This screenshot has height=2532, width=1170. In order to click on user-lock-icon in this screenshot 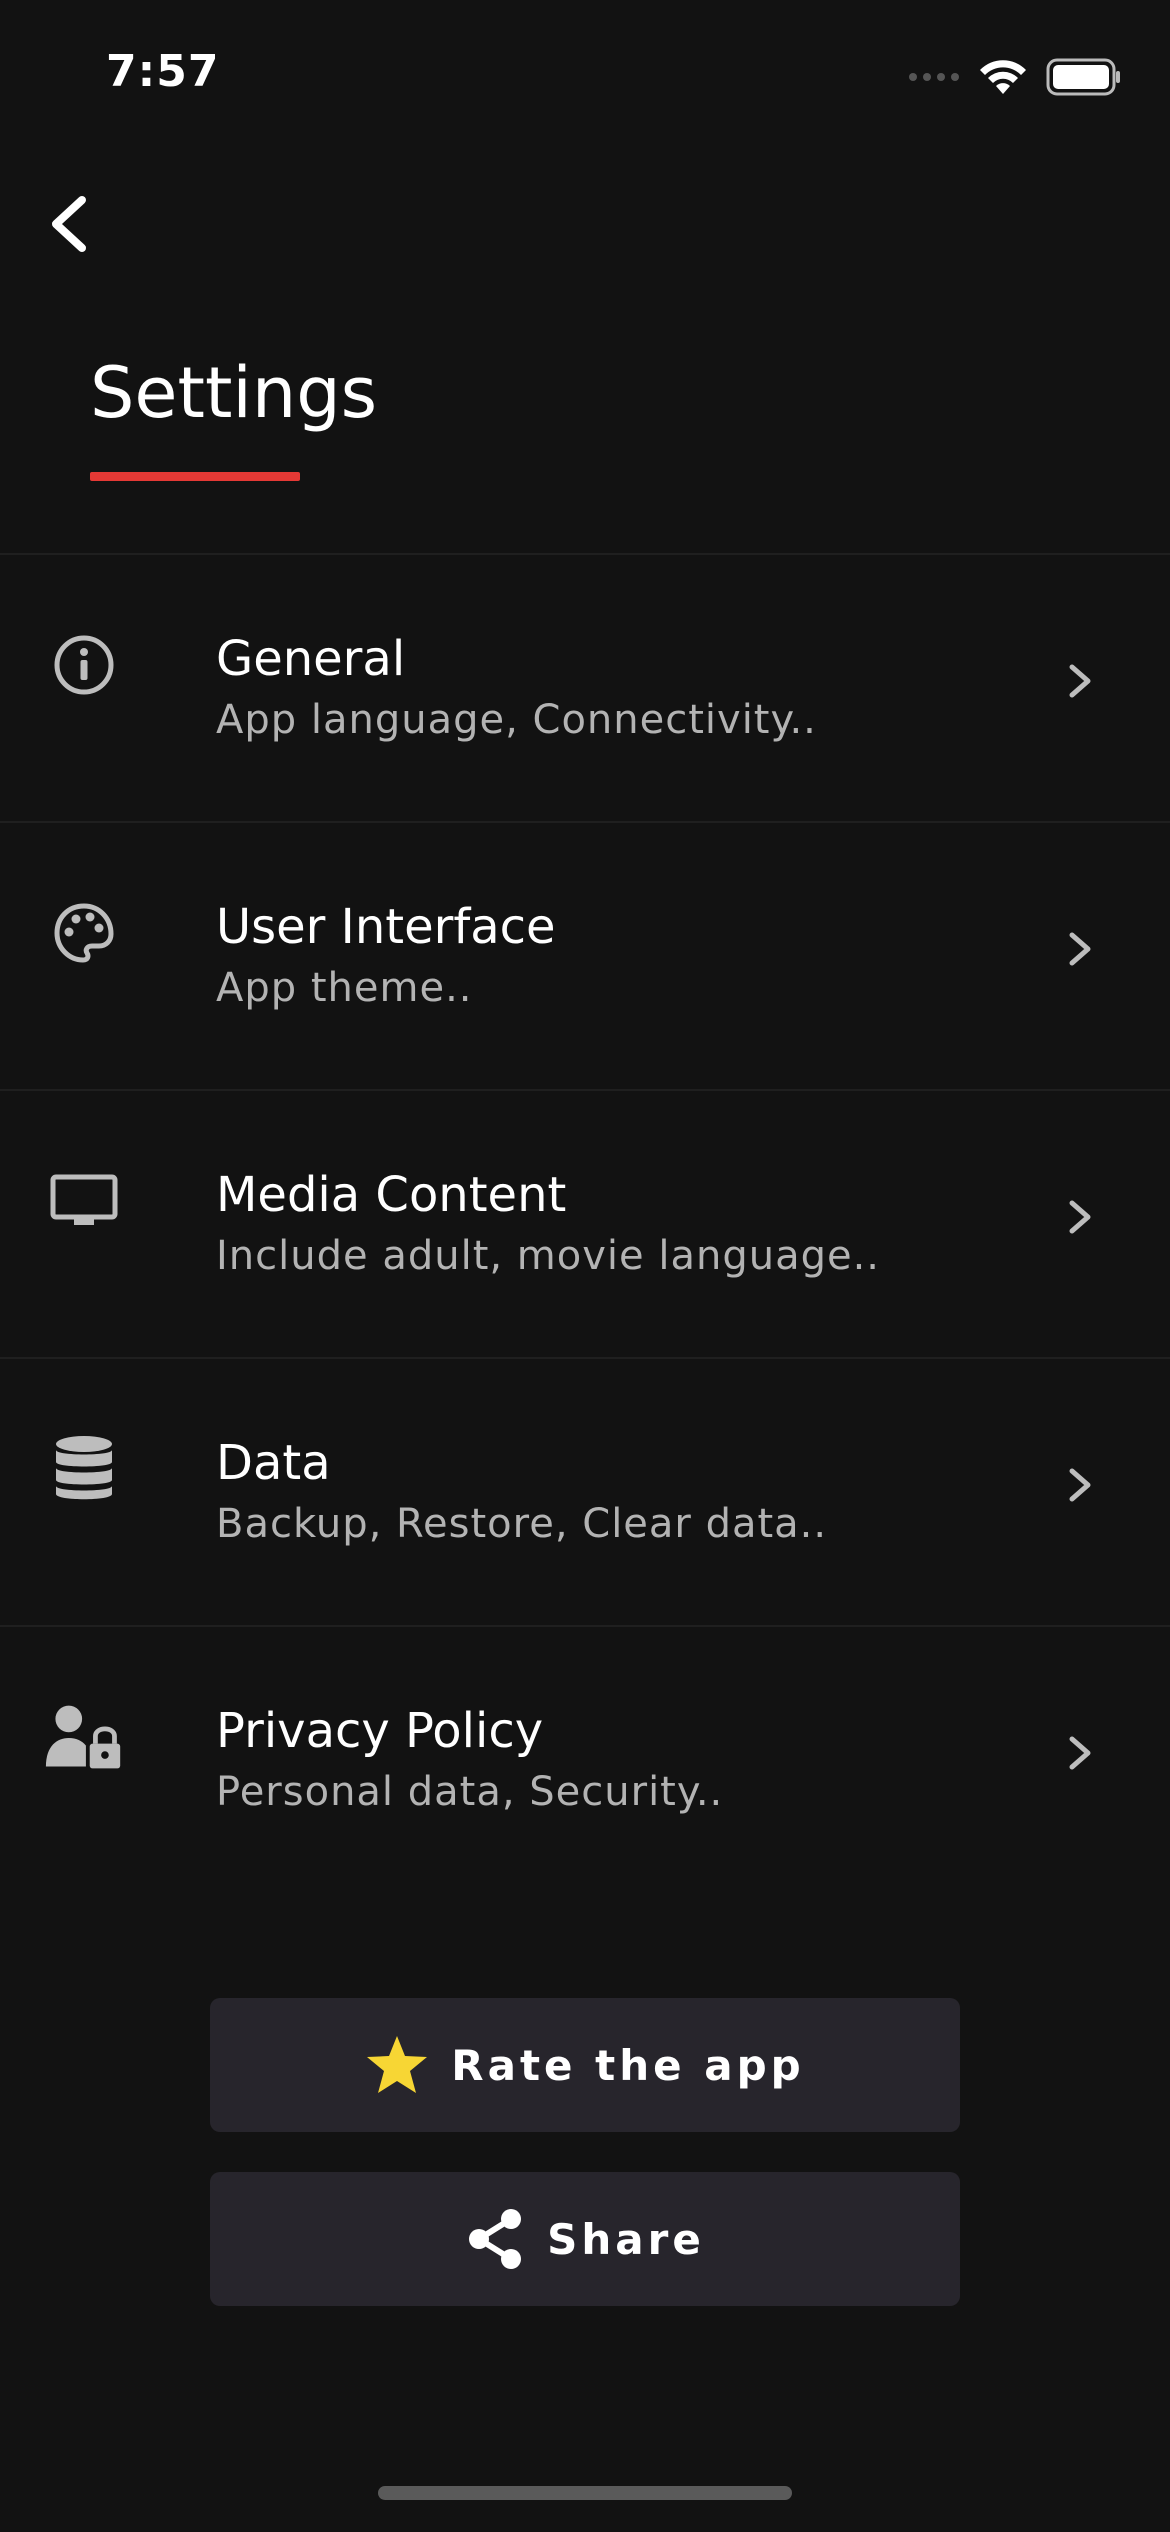, I will do `click(84, 1737)`.